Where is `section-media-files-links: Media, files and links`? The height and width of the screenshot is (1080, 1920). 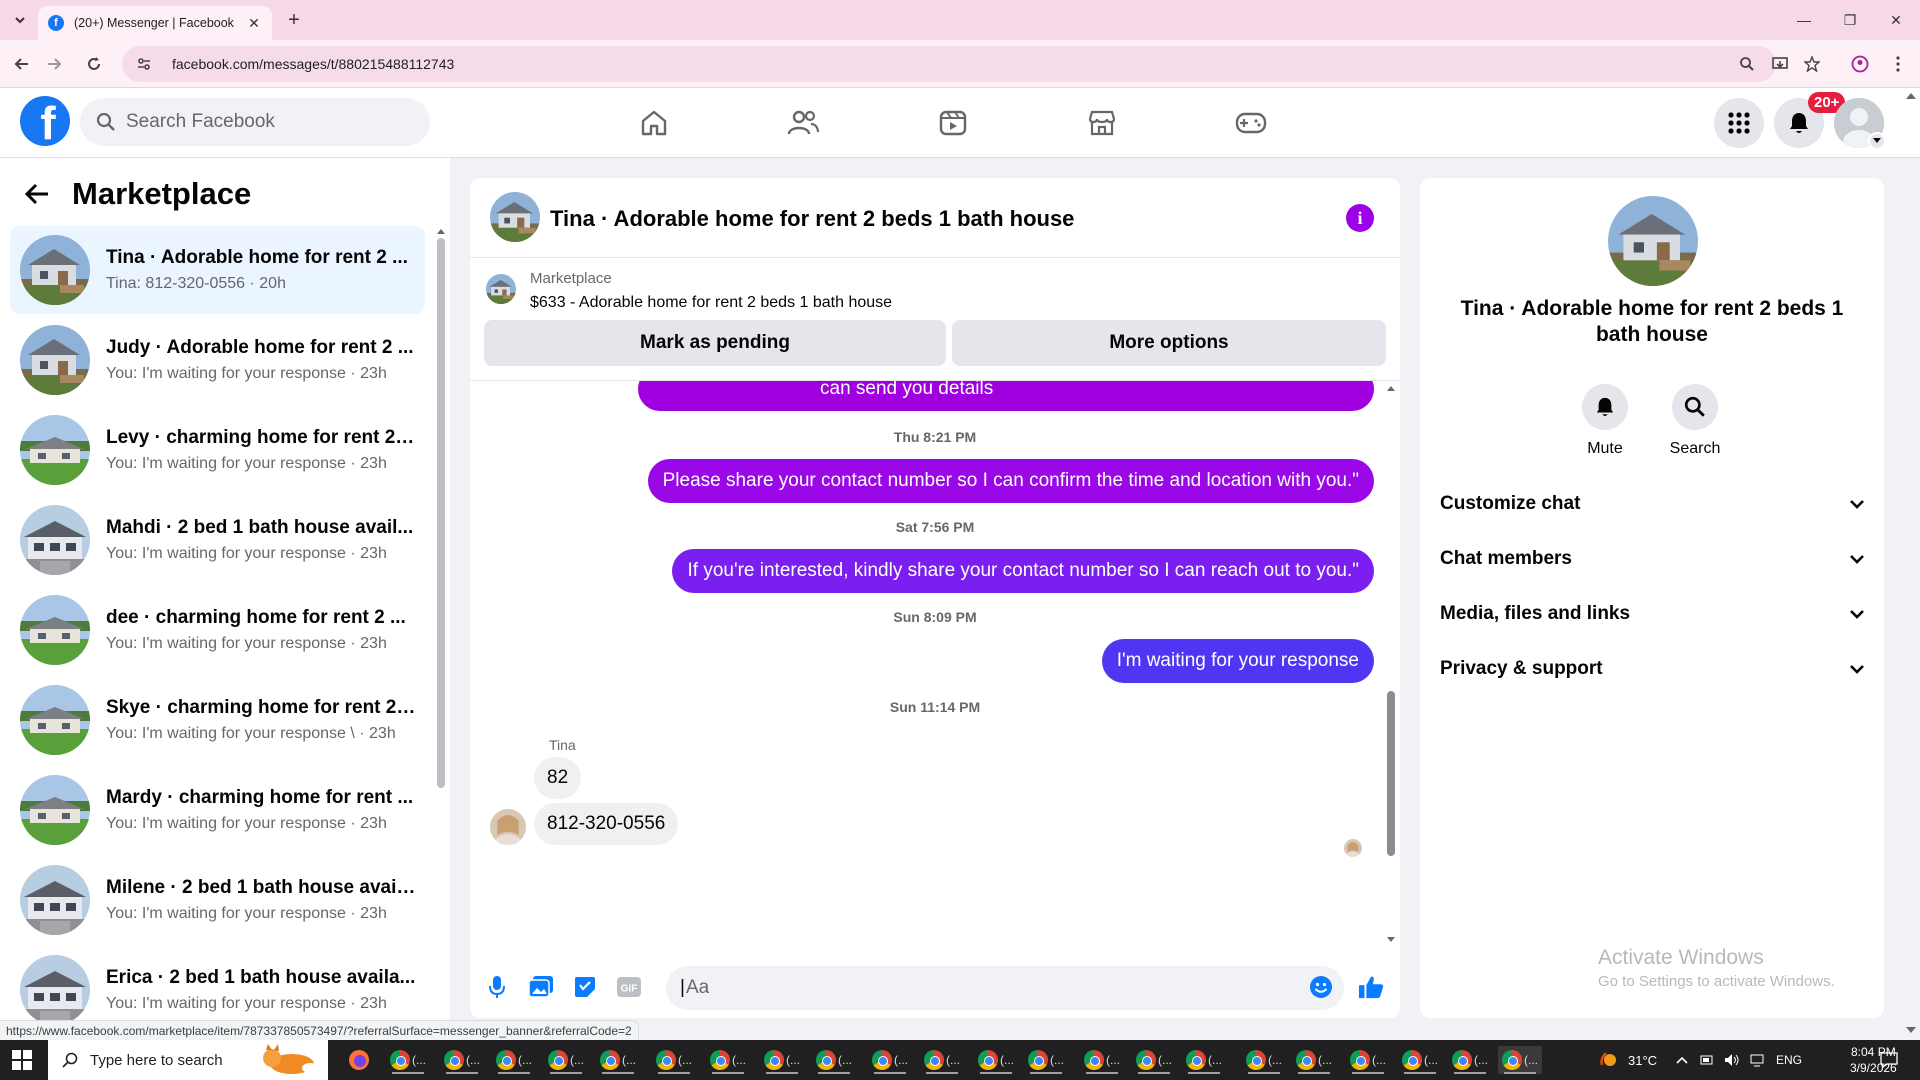 section-media-files-links: Media, files and links is located at coordinates (1652, 614).